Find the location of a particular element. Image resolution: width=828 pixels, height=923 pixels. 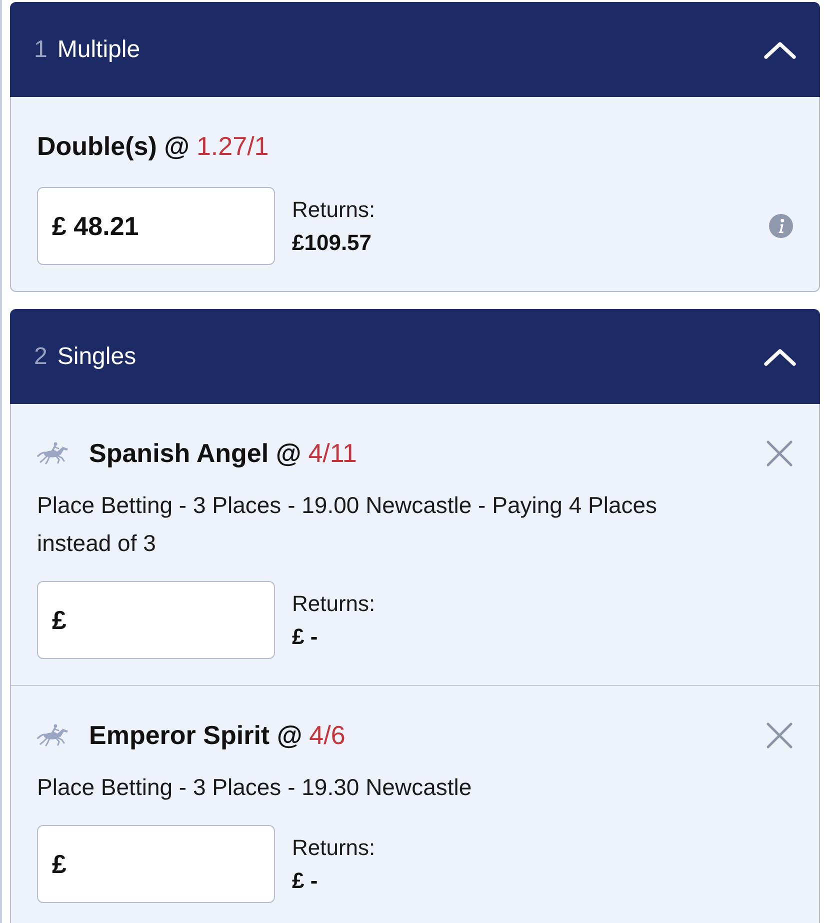

selection-name: Emperor Spirit @ is located at coordinates (195, 735).